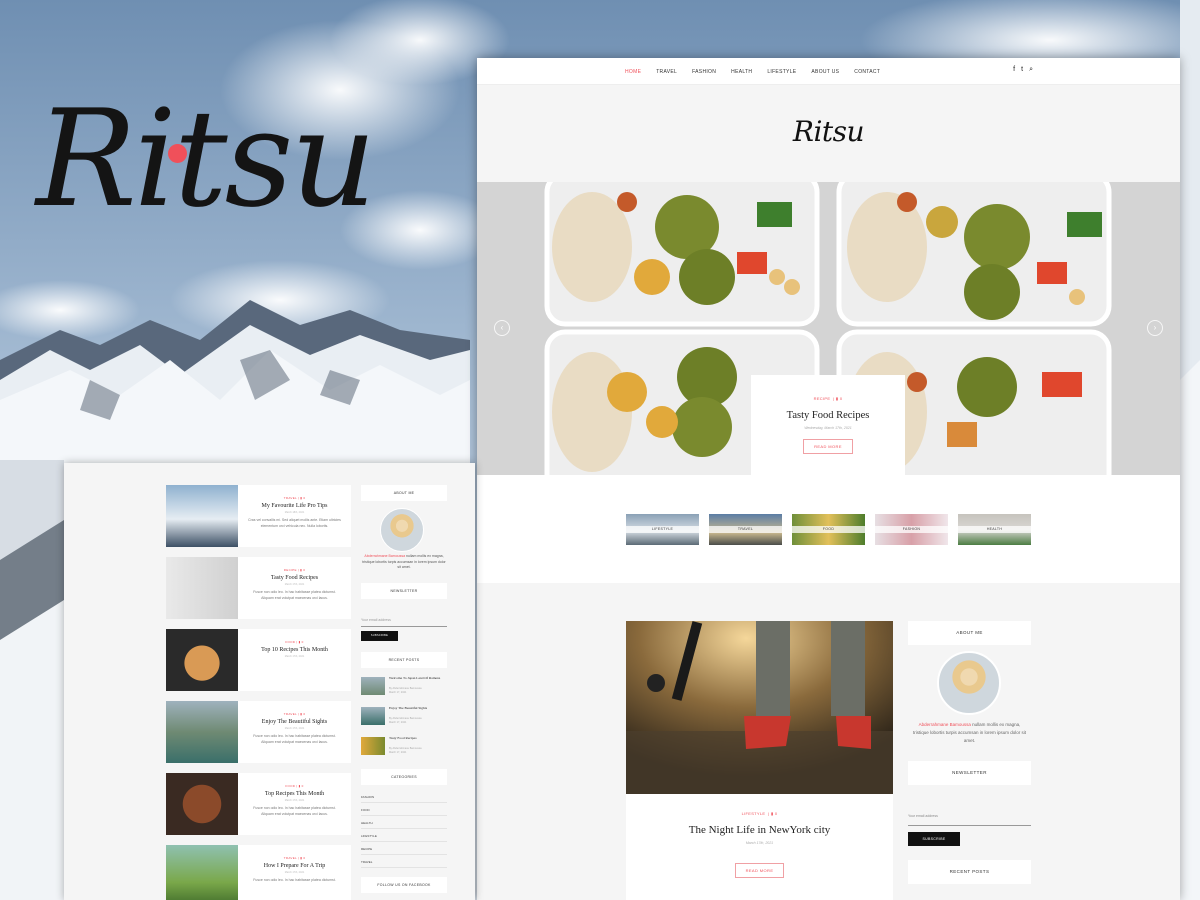 Image resolution: width=1200 pixels, height=900 pixels. I want to click on list-post-title: Top 10 Recipes This Month, so click(294, 650).